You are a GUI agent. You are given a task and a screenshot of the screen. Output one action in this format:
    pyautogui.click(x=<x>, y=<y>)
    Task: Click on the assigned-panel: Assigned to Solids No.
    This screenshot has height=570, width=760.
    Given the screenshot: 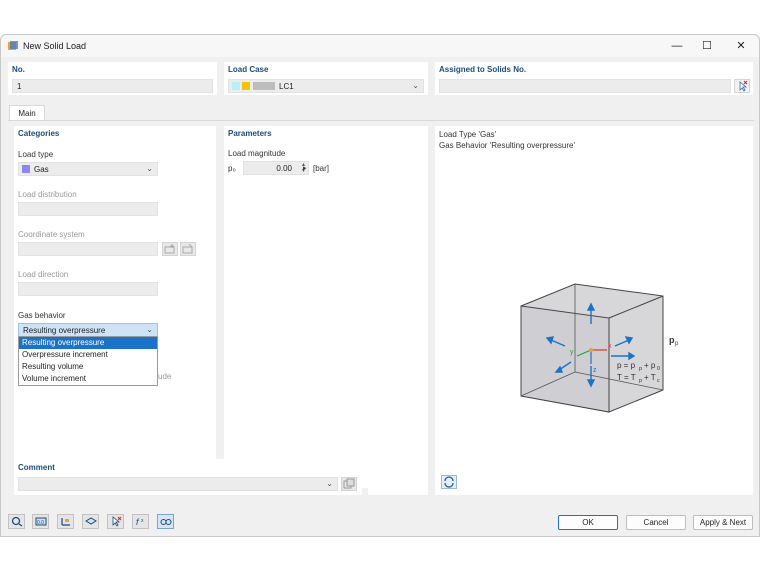 What is the action you would take?
    pyautogui.click(x=594, y=78)
    